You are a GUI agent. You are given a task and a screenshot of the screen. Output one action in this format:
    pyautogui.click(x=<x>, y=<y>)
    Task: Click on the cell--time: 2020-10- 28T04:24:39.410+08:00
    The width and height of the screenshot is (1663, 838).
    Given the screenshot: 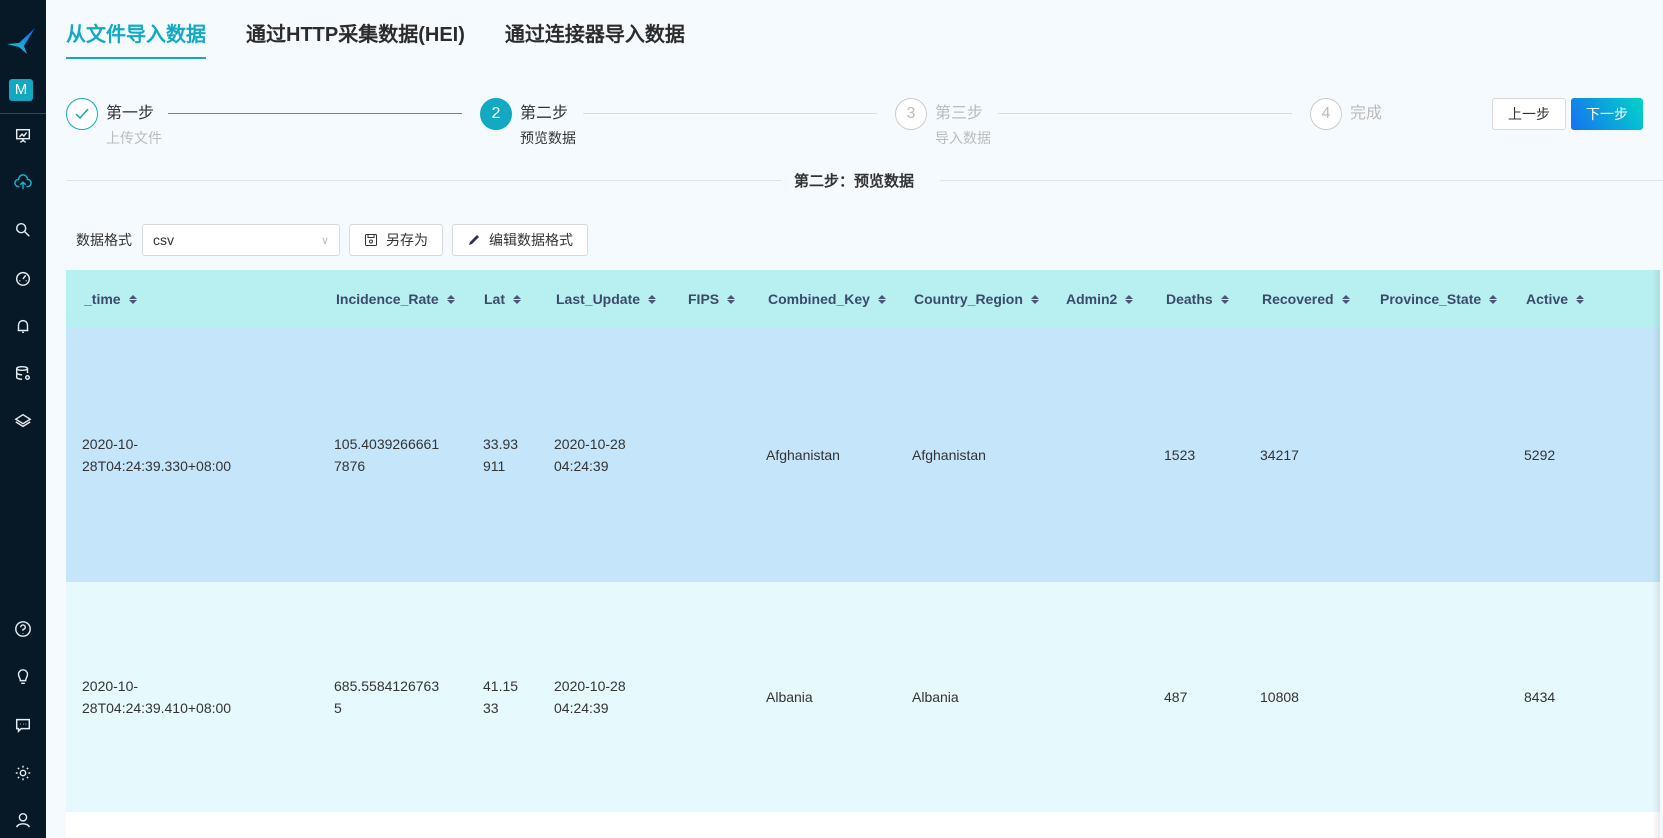 What is the action you would take?
    pyautogui.click(x=156, y=697)
    